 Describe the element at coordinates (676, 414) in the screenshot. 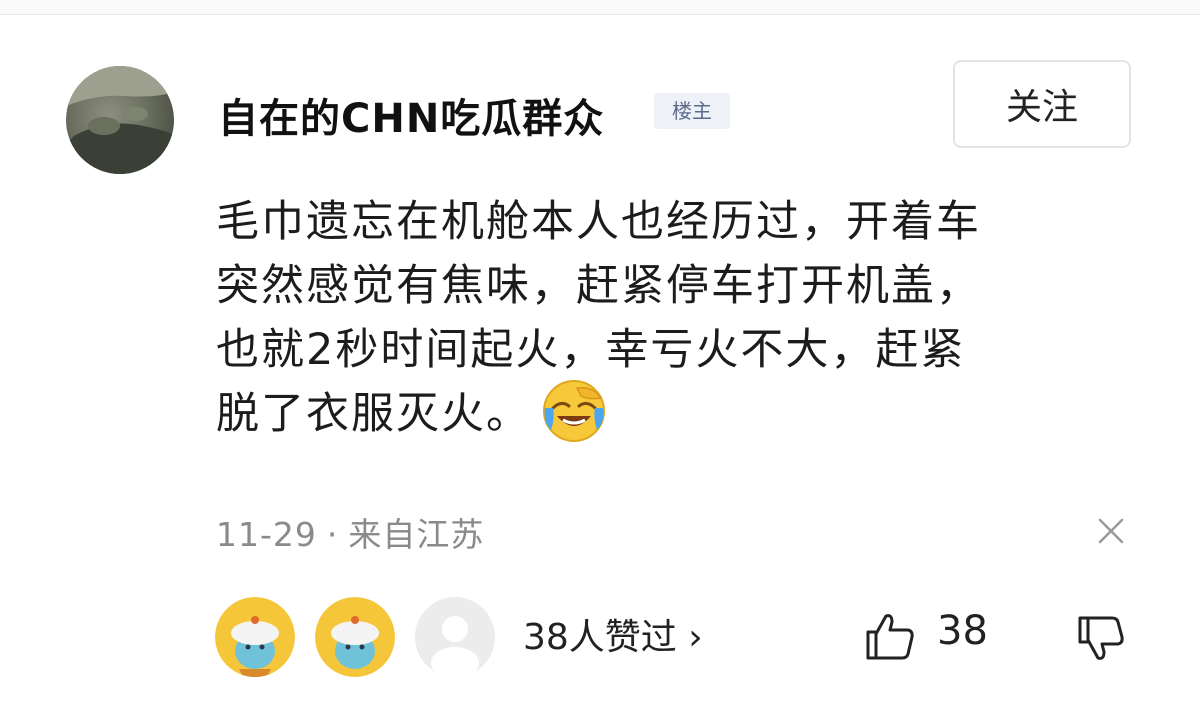

I see `comment-line-last: 脱了衣服灭火。` at that location.